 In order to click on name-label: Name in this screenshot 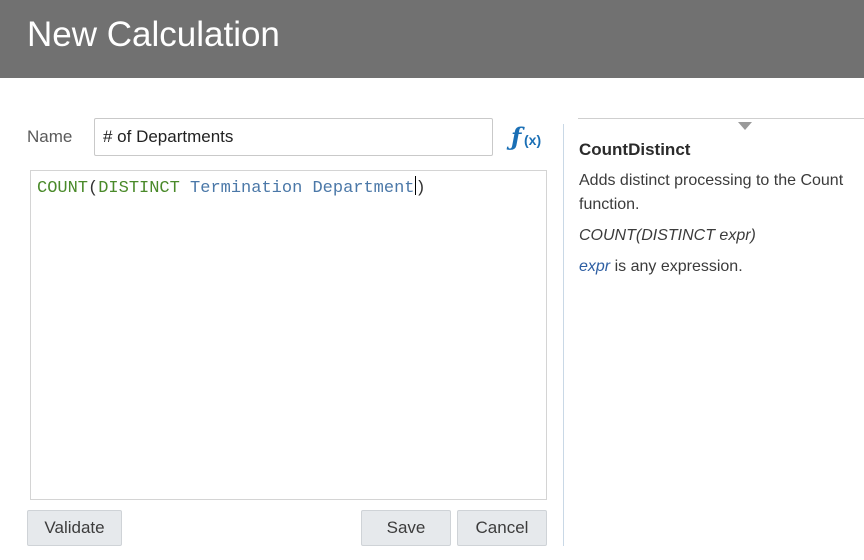, I will do `click(50, 136)`.